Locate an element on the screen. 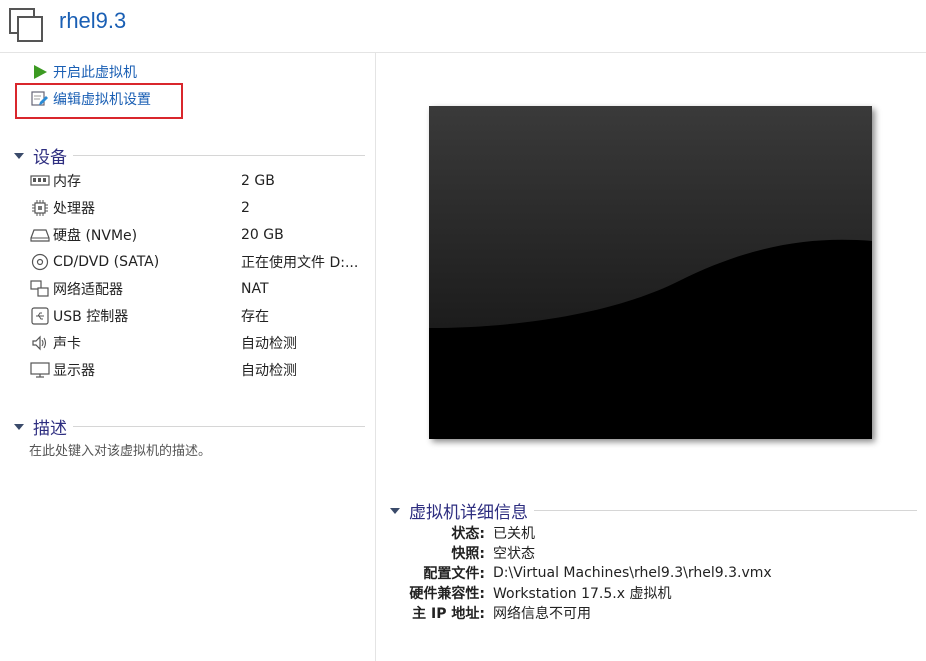 The width and height of the screenshot is (926, 661). usb-icon is located at coordinates (40, 316).